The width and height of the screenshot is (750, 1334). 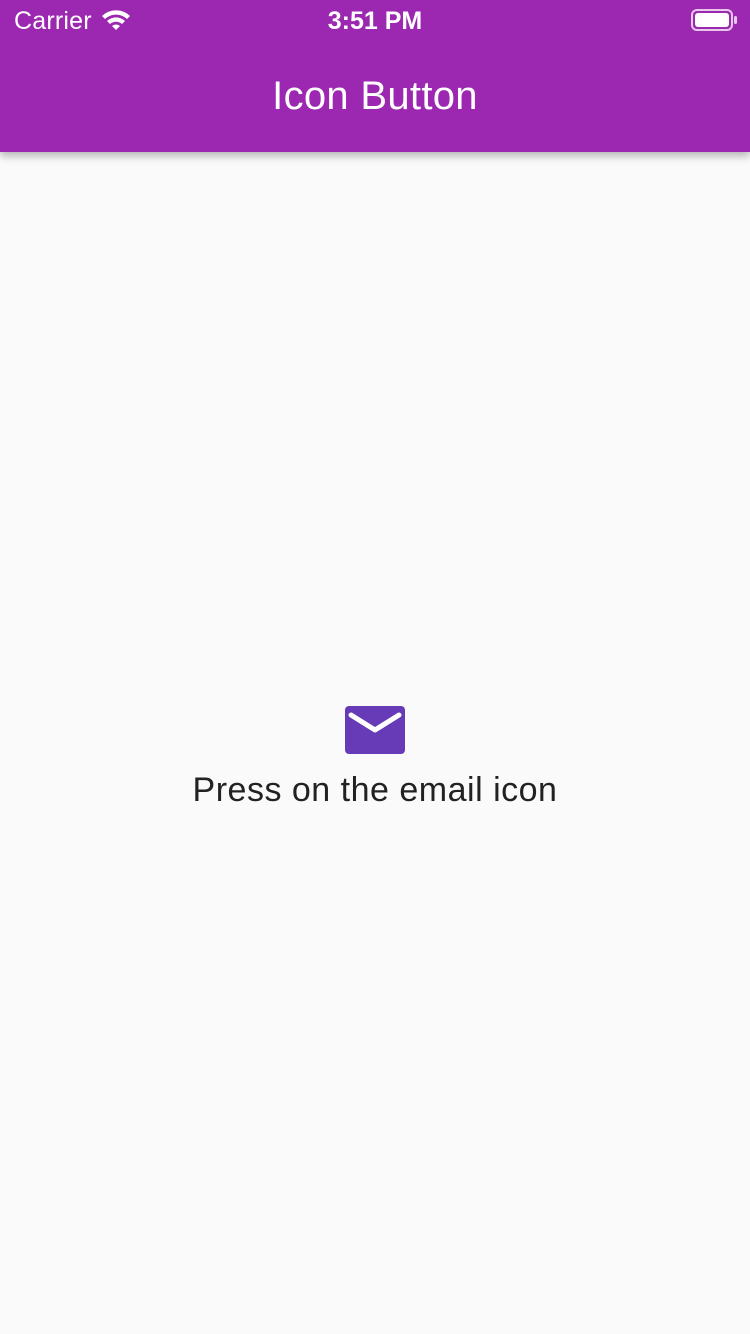 I want to click on content-center: Press on the email icon, so click(x=375, y=751).